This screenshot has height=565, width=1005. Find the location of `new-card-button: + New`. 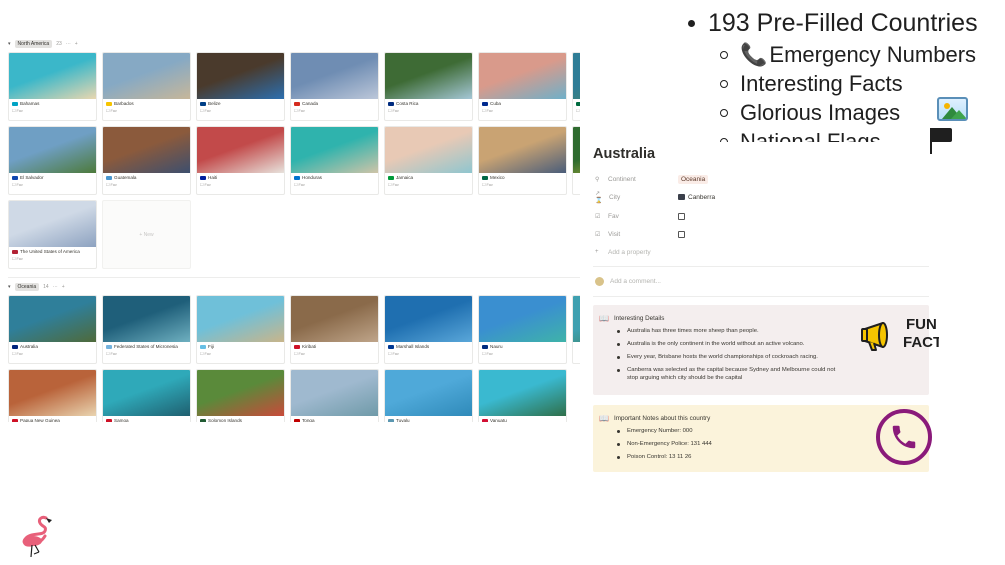

new-card-button: + New is located at coordinates (146, 234).